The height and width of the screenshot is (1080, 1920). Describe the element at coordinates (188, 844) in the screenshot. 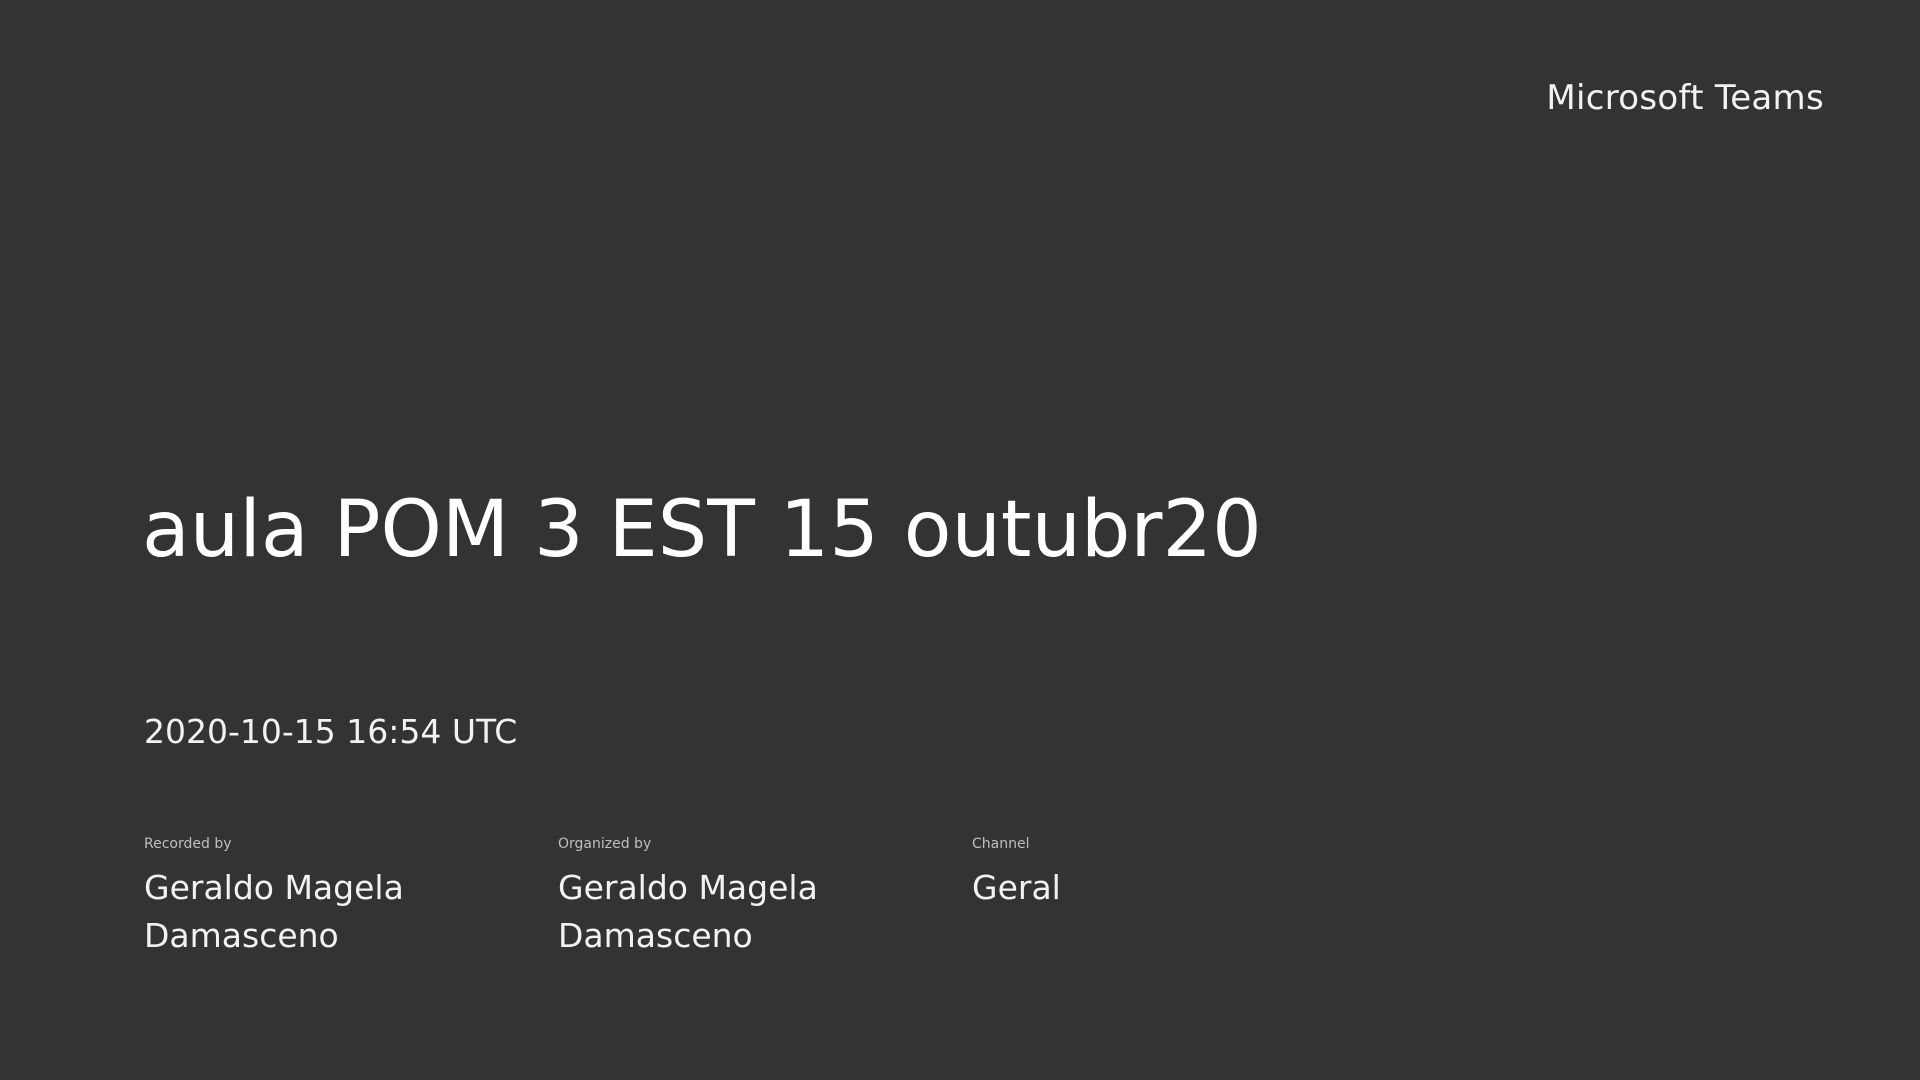

I see `recorded-by-label: Recorded by` at that location.